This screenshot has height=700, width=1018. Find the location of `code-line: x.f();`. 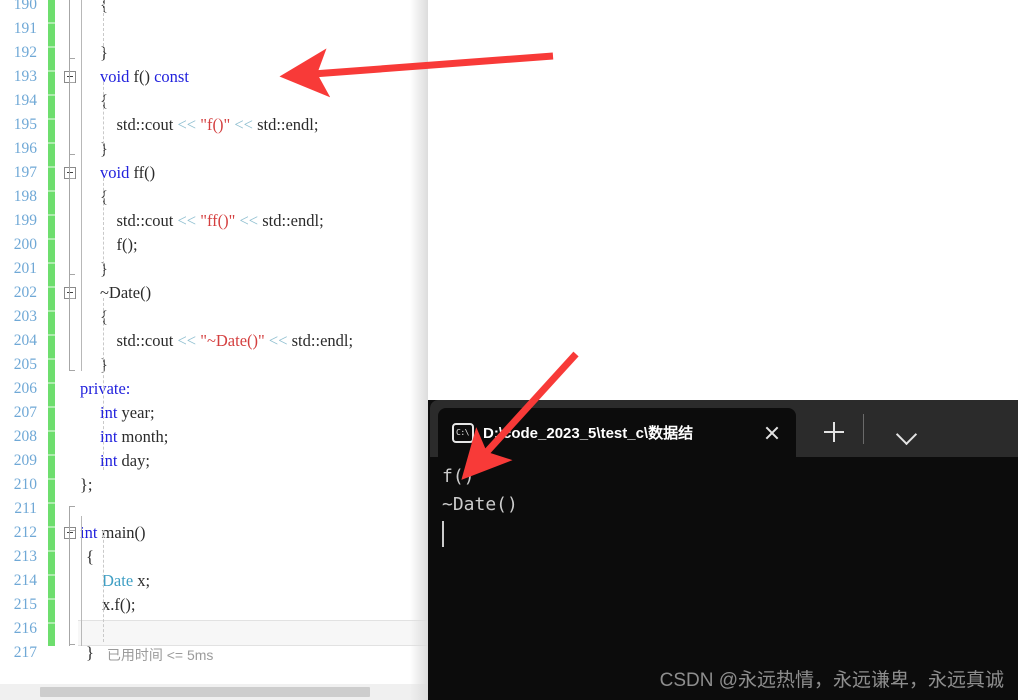

code-line: x.f(); is located at coordinates (118, 605).